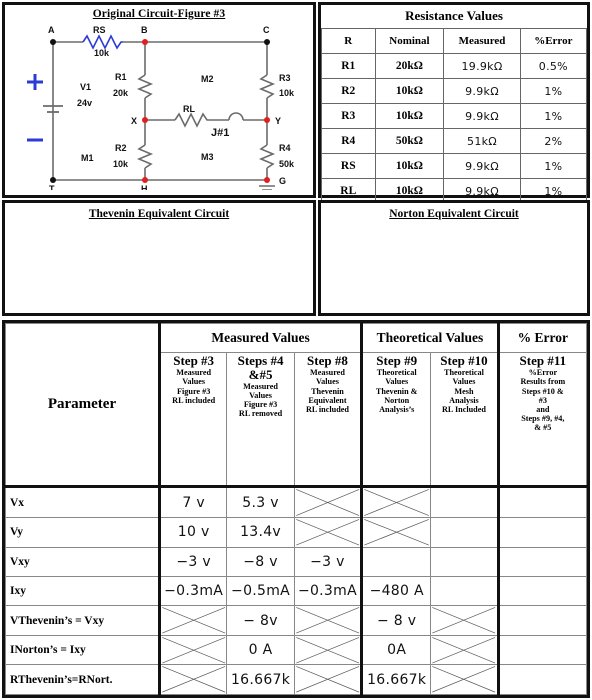 The height and width of the screenshot is (700, 592). I want to click on value-cell: −480 A, so click(396, 591).